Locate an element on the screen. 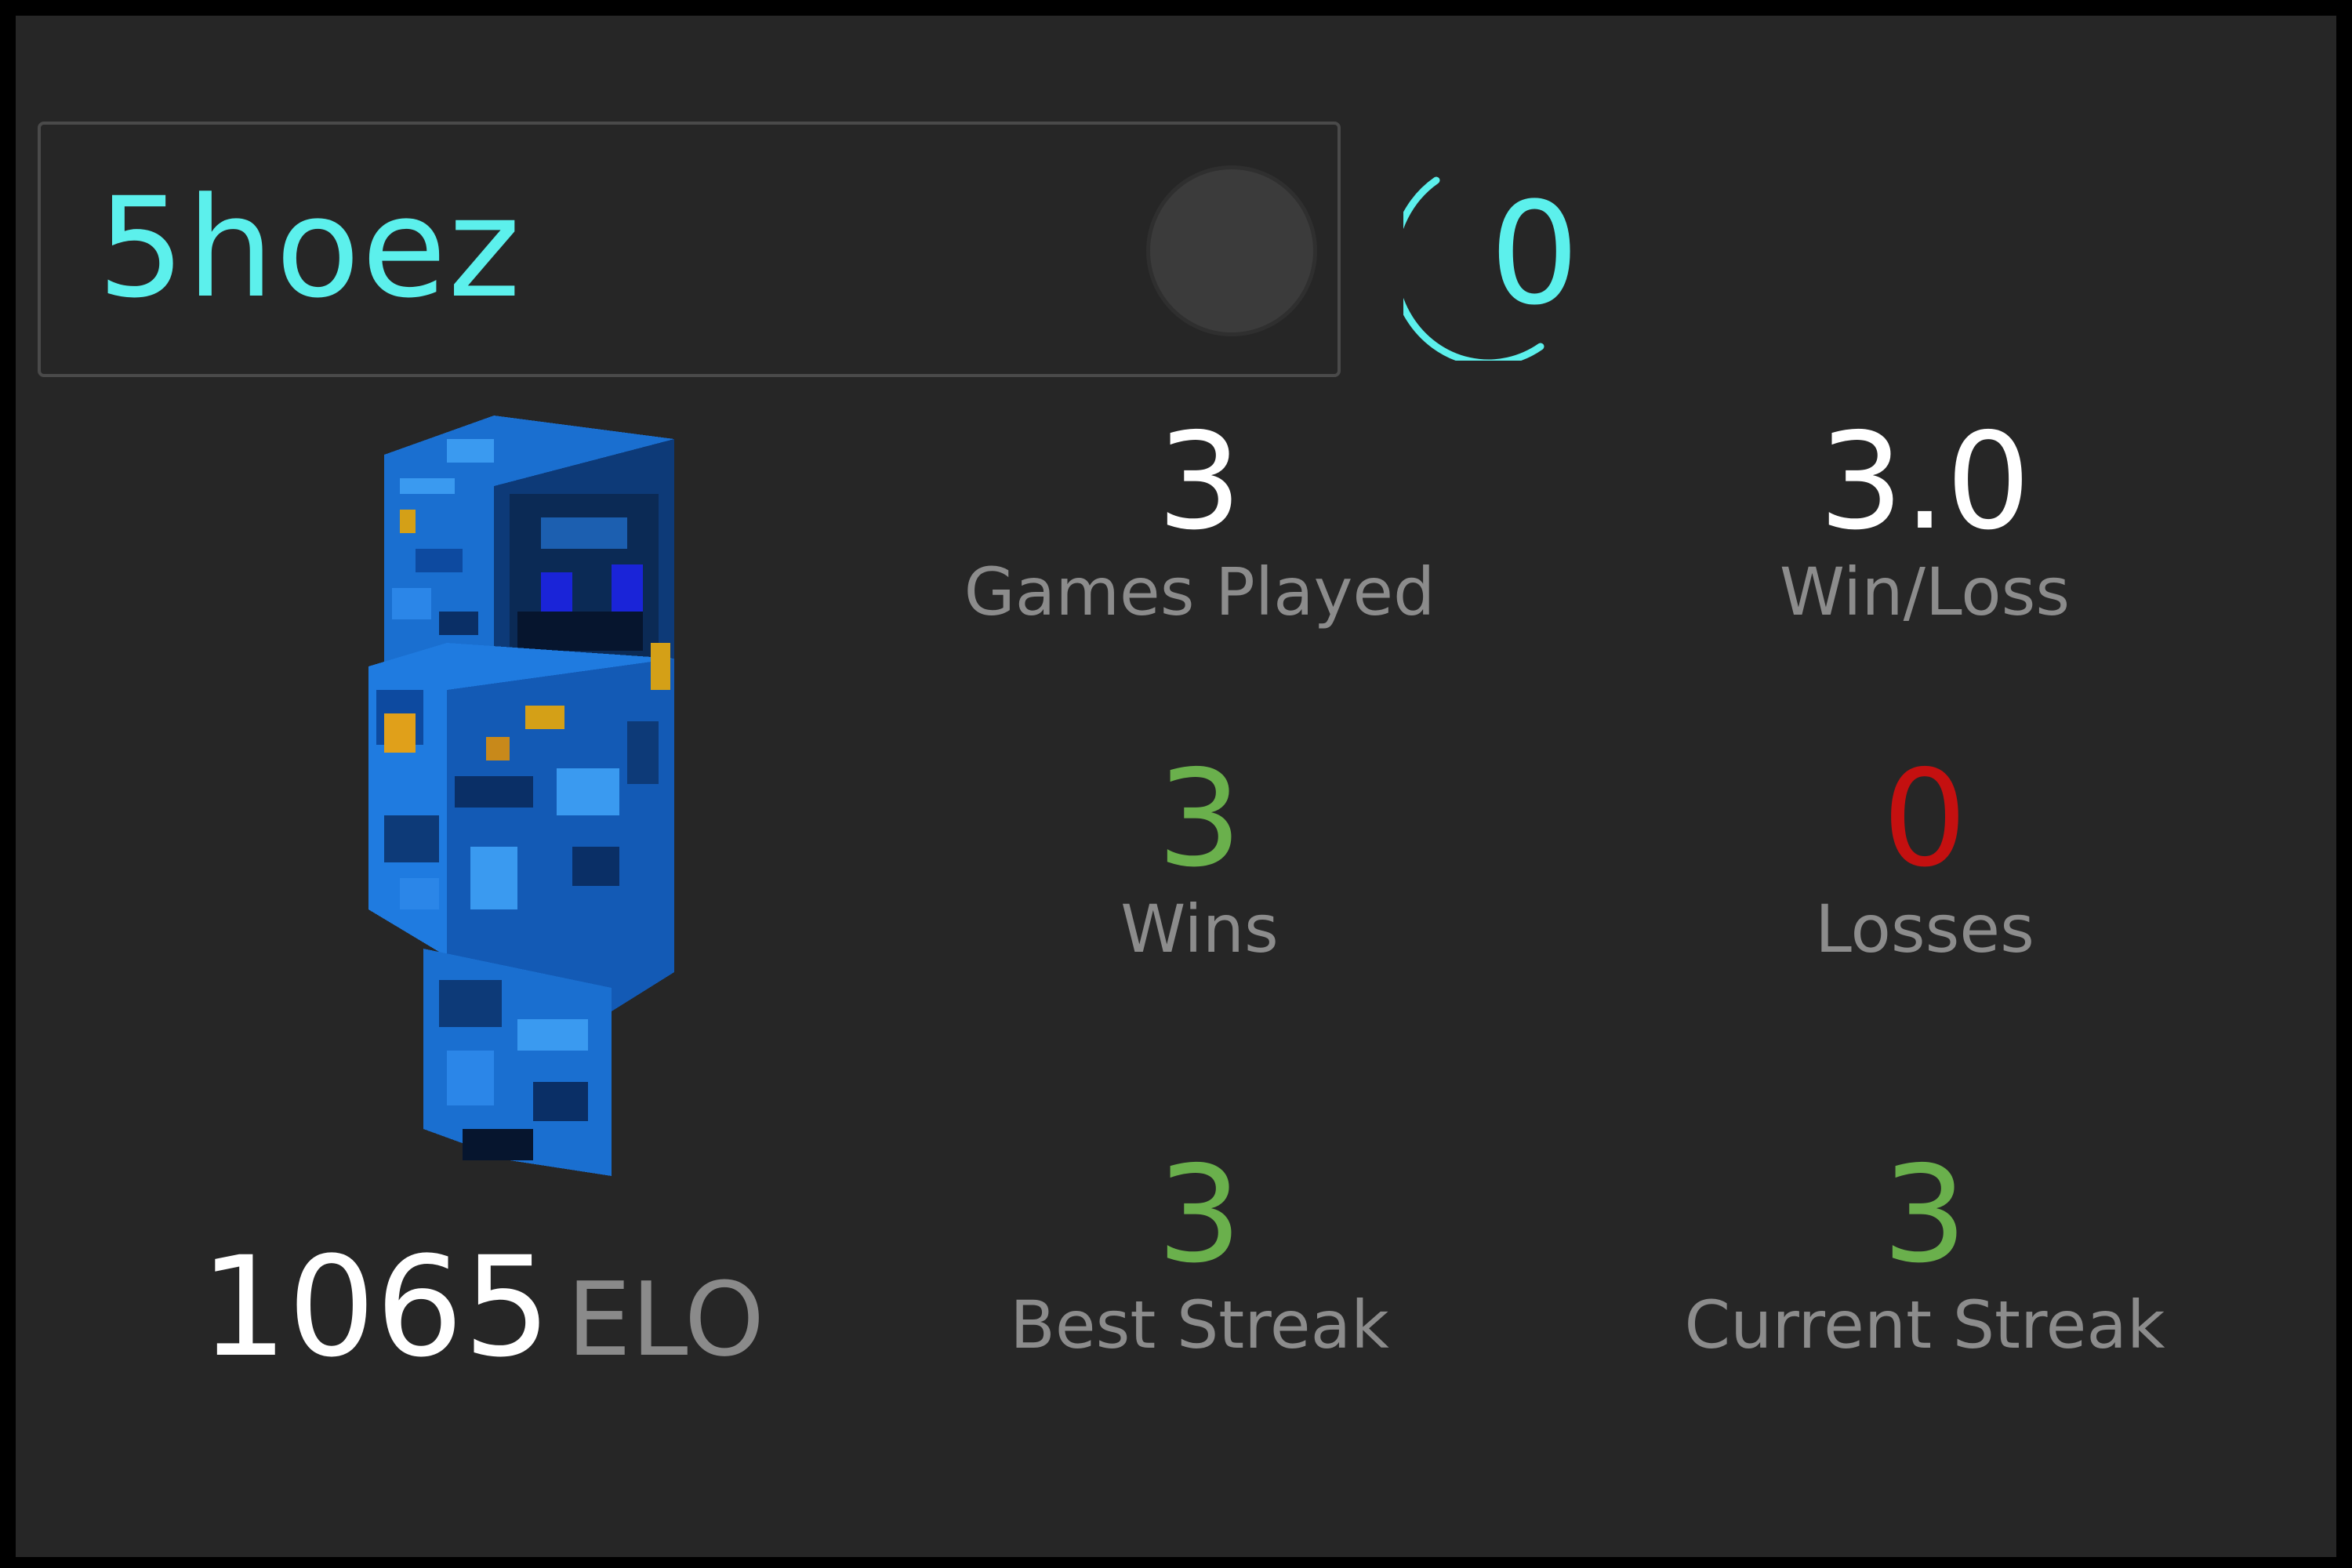 The width and height of the screenshot is (2352, 1568). stat-label: Losses is located at coordinates (1925, 929).